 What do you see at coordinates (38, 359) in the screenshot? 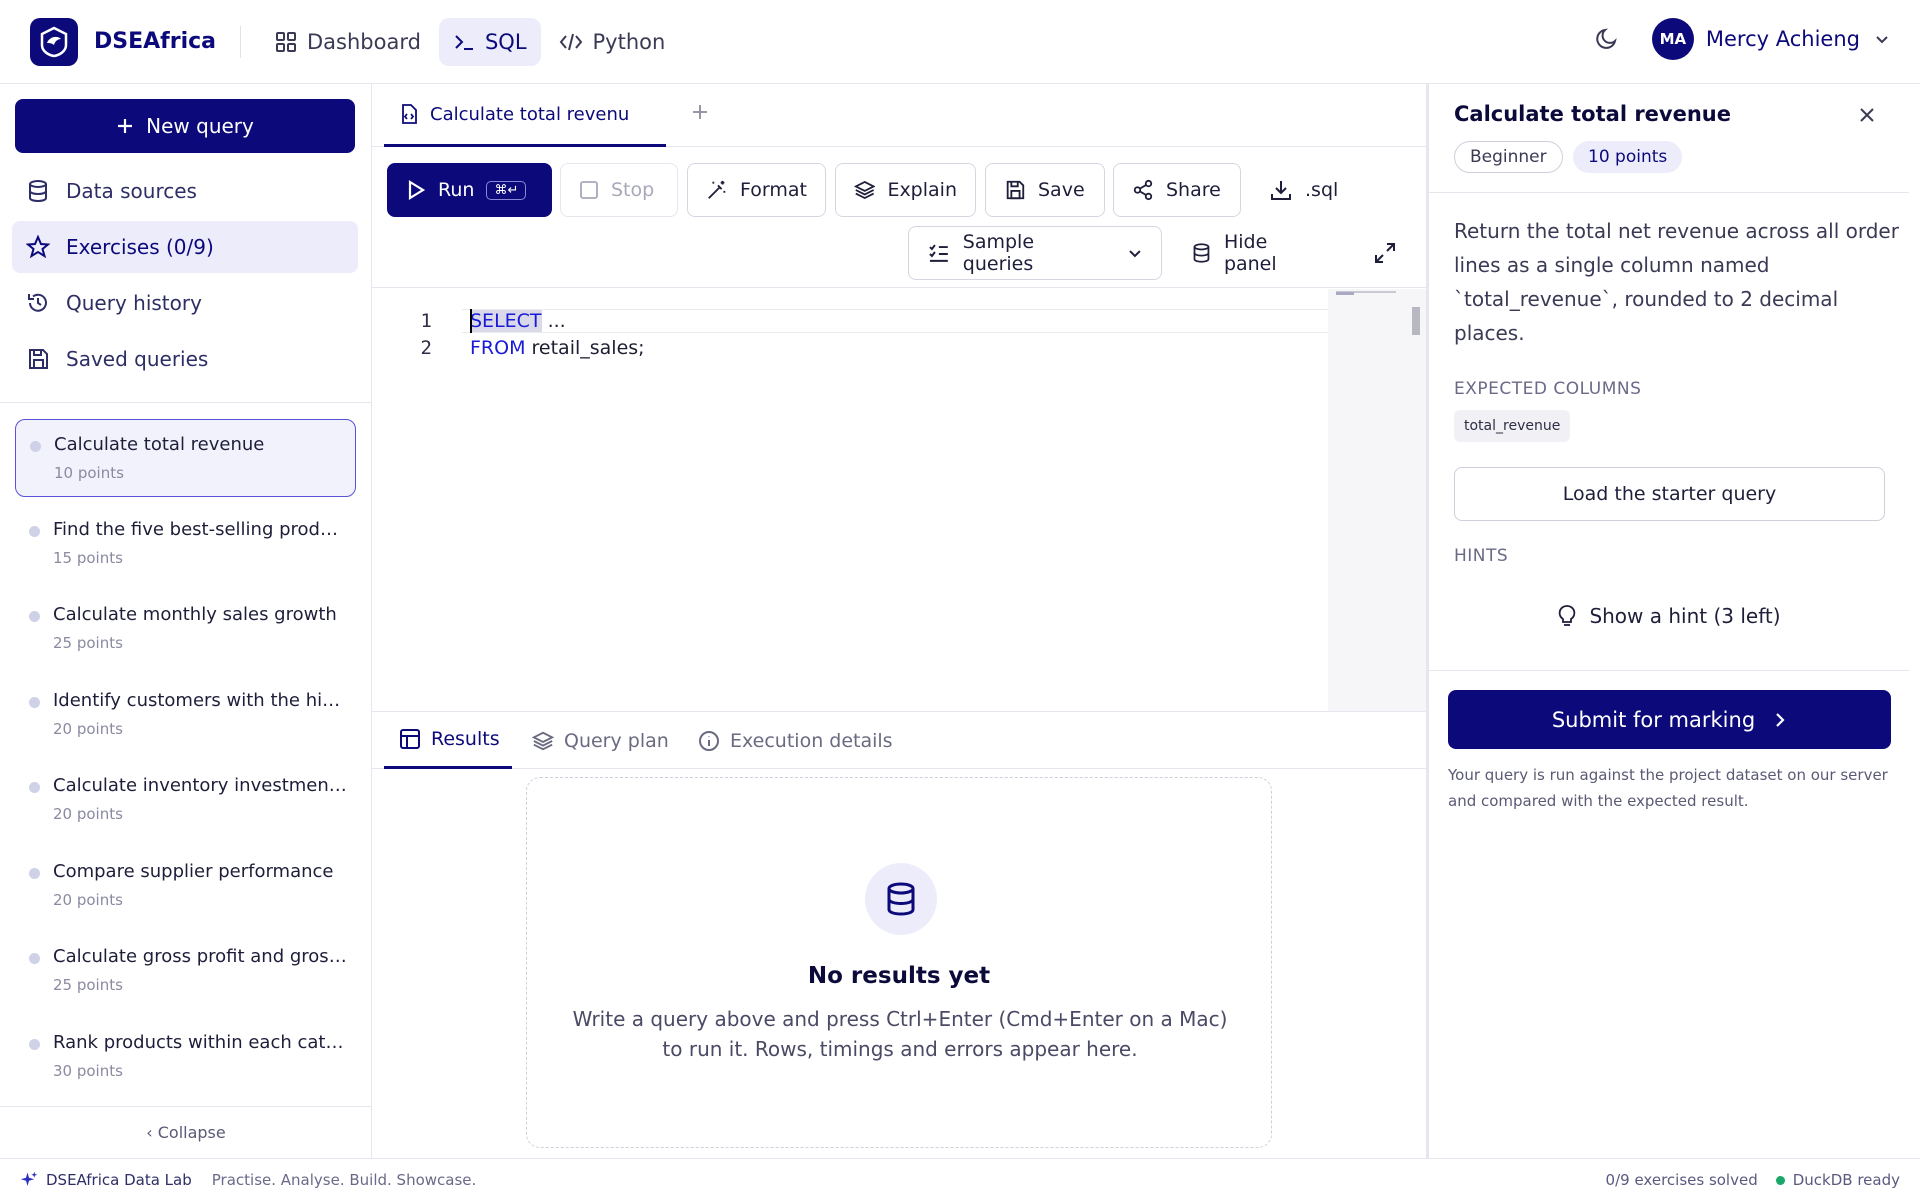
I see `save-icon` at bounding box center [38, 359].